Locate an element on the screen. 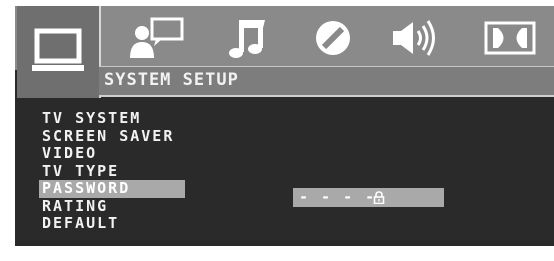 This screenshot has width=554, height=261. menu-item-tv-system: TV SYSTEM is located at coordinates (113, 118).